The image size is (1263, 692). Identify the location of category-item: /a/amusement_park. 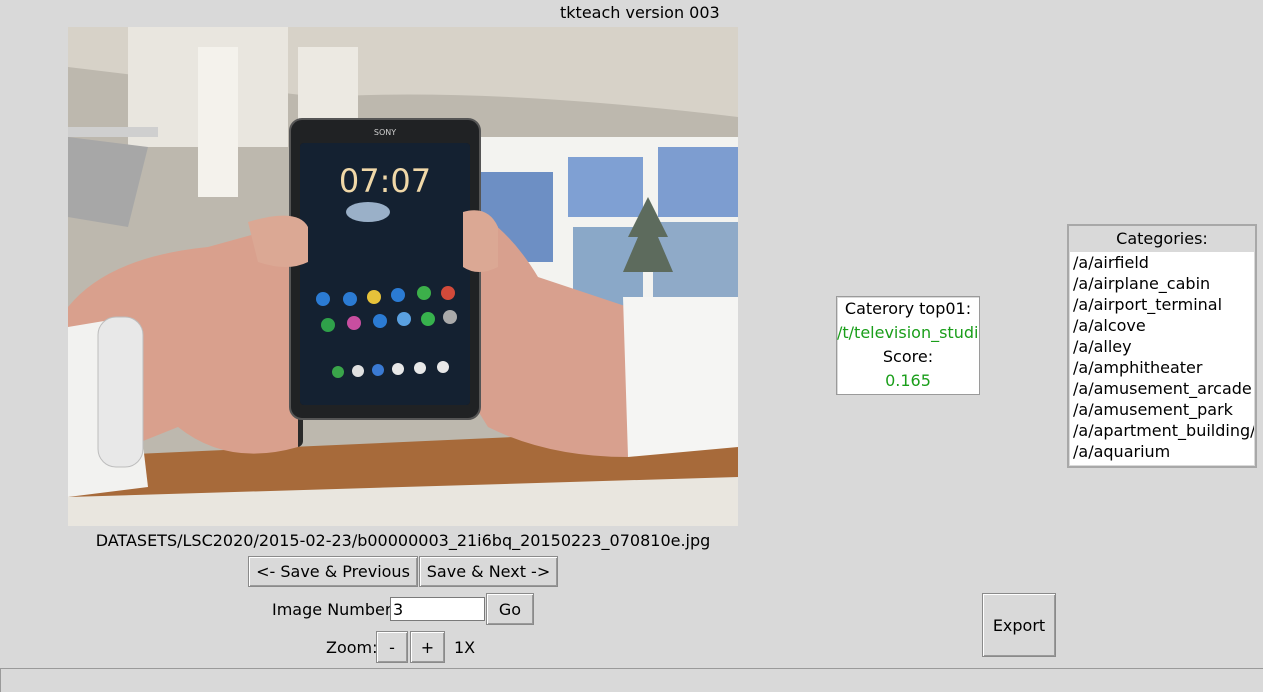
(1162, 409).